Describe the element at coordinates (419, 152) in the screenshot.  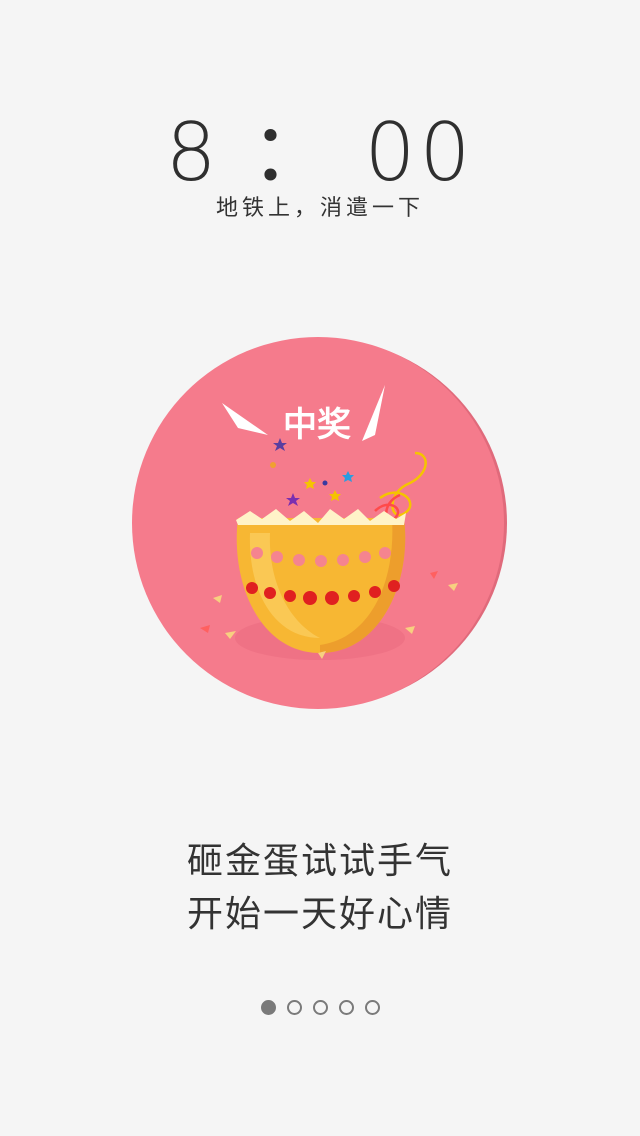
I see `clock-minute: 00` at that location.